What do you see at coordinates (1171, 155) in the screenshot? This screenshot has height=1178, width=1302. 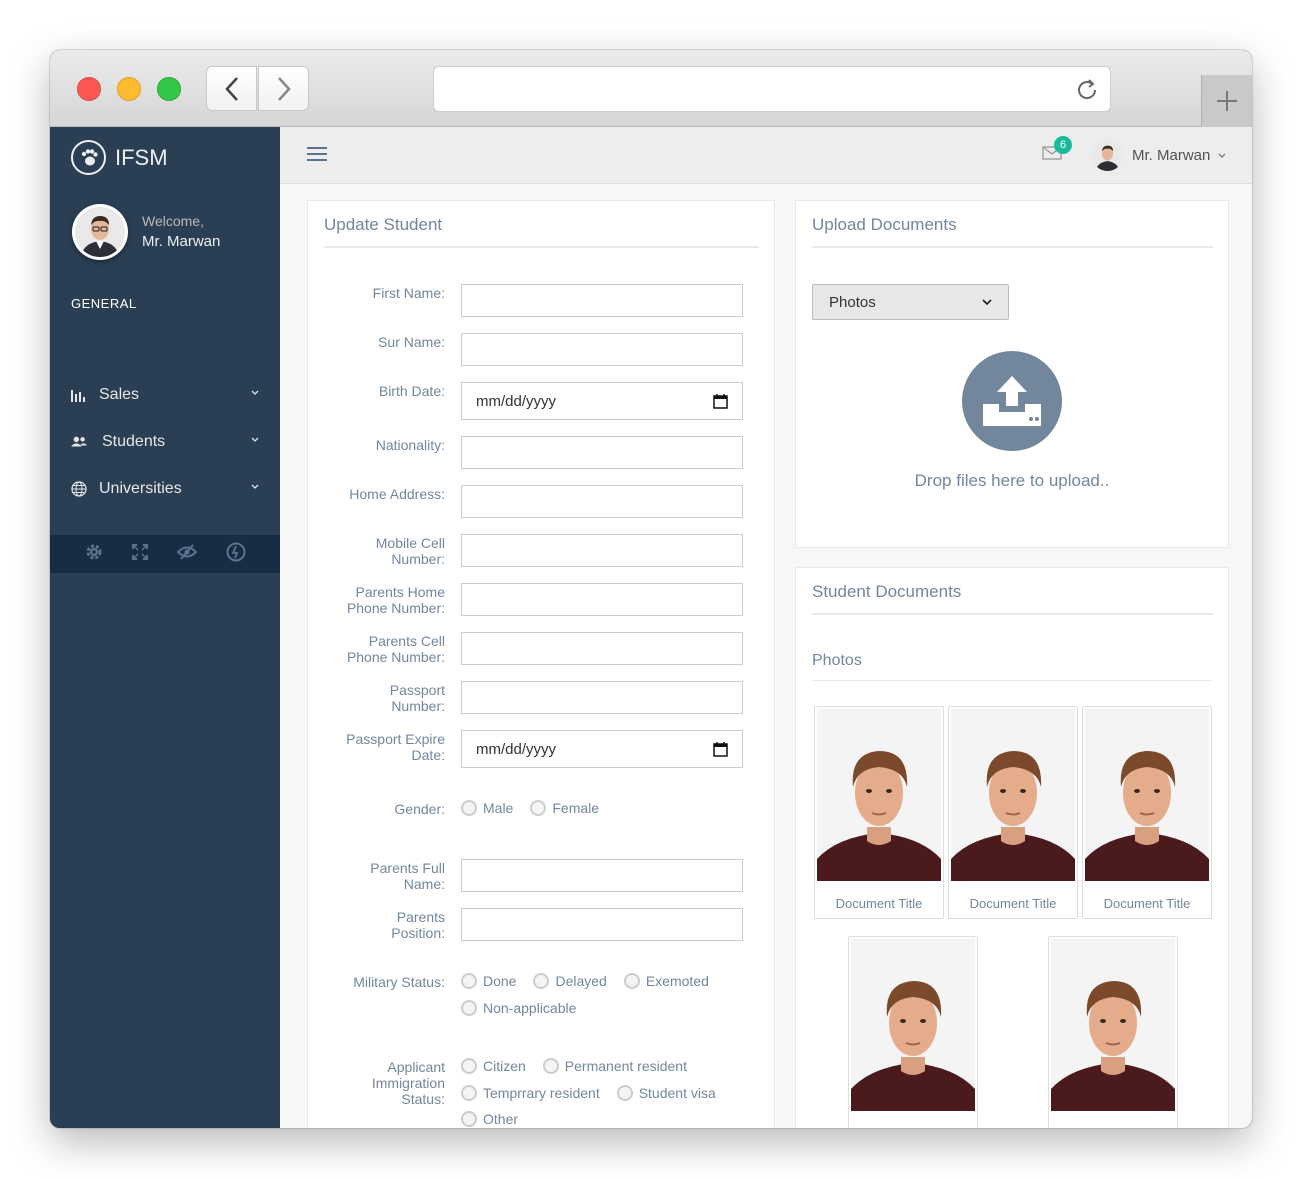 I see `user-menu-name: Mr. Marwan` at bounding box center [1171, 155].